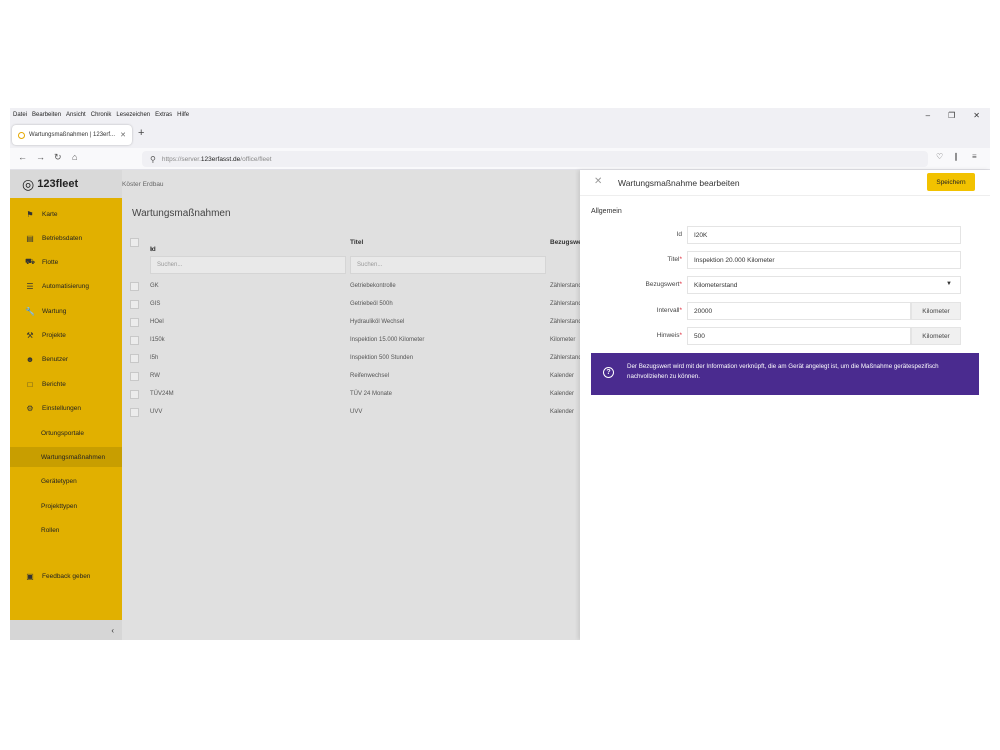 The width and height of the screenshot is (1000, 750). I want to click on gear-icon: ⚙, so click(30, 408).